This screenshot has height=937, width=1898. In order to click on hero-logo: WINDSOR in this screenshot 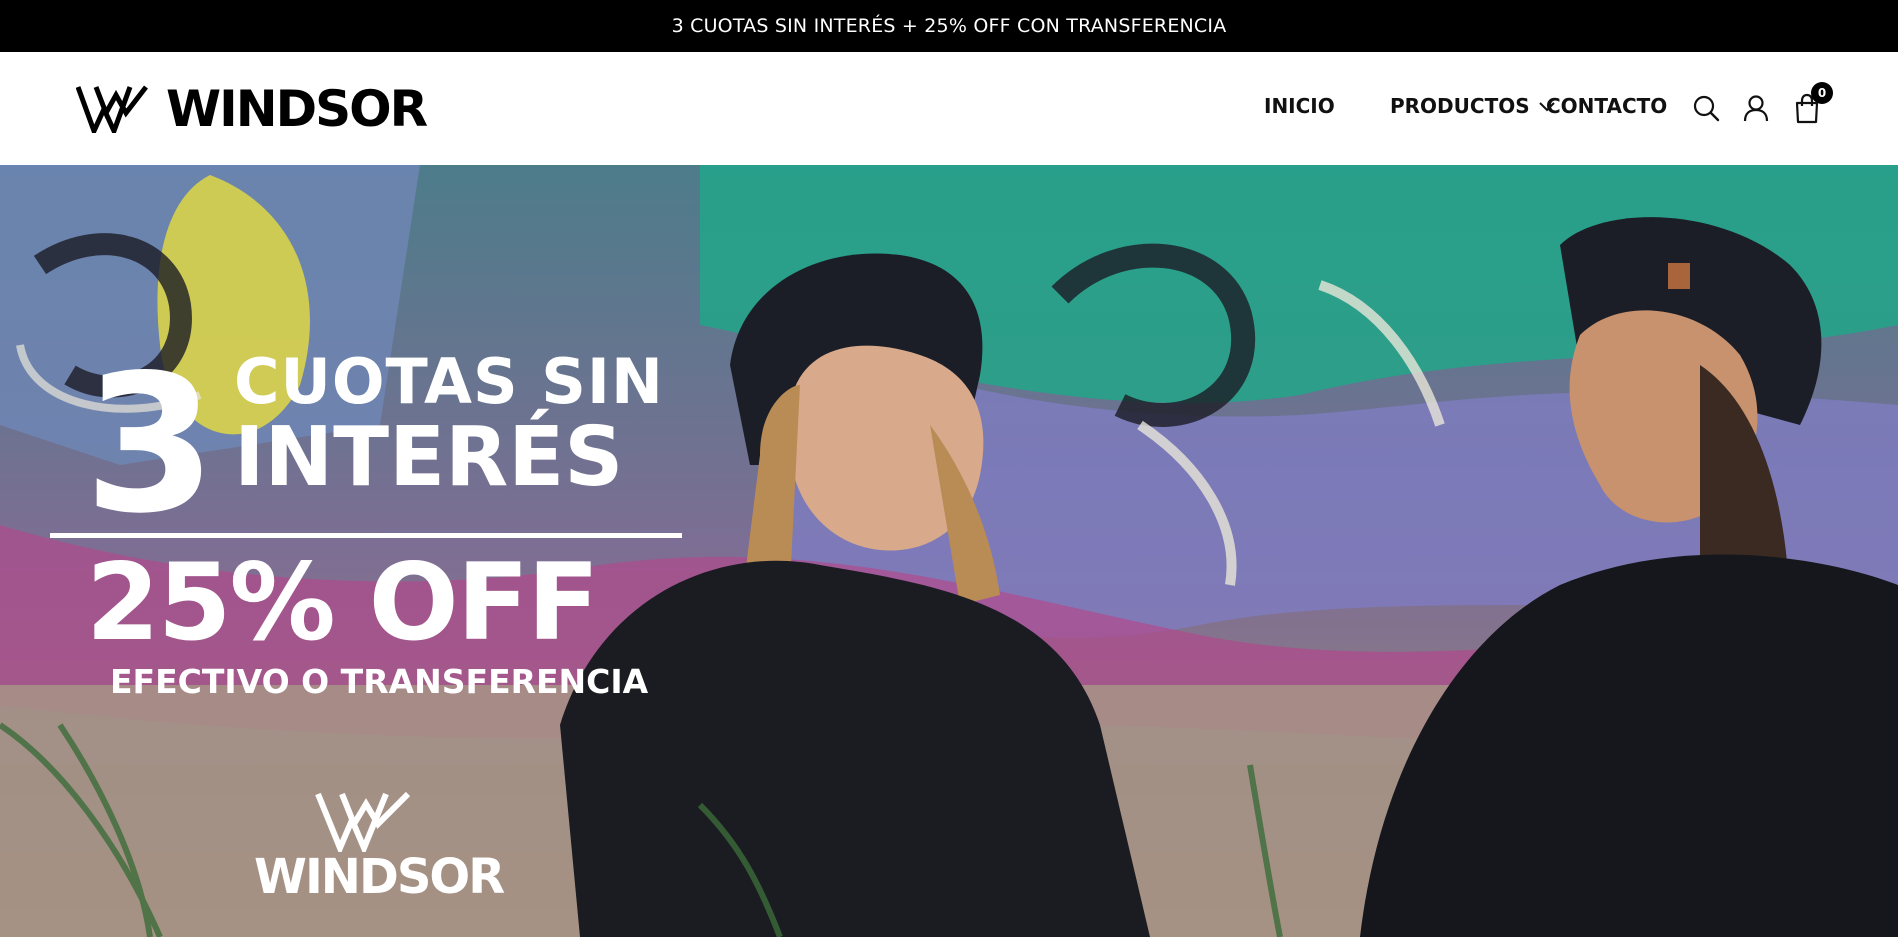, I will do `click(379, 847)`.